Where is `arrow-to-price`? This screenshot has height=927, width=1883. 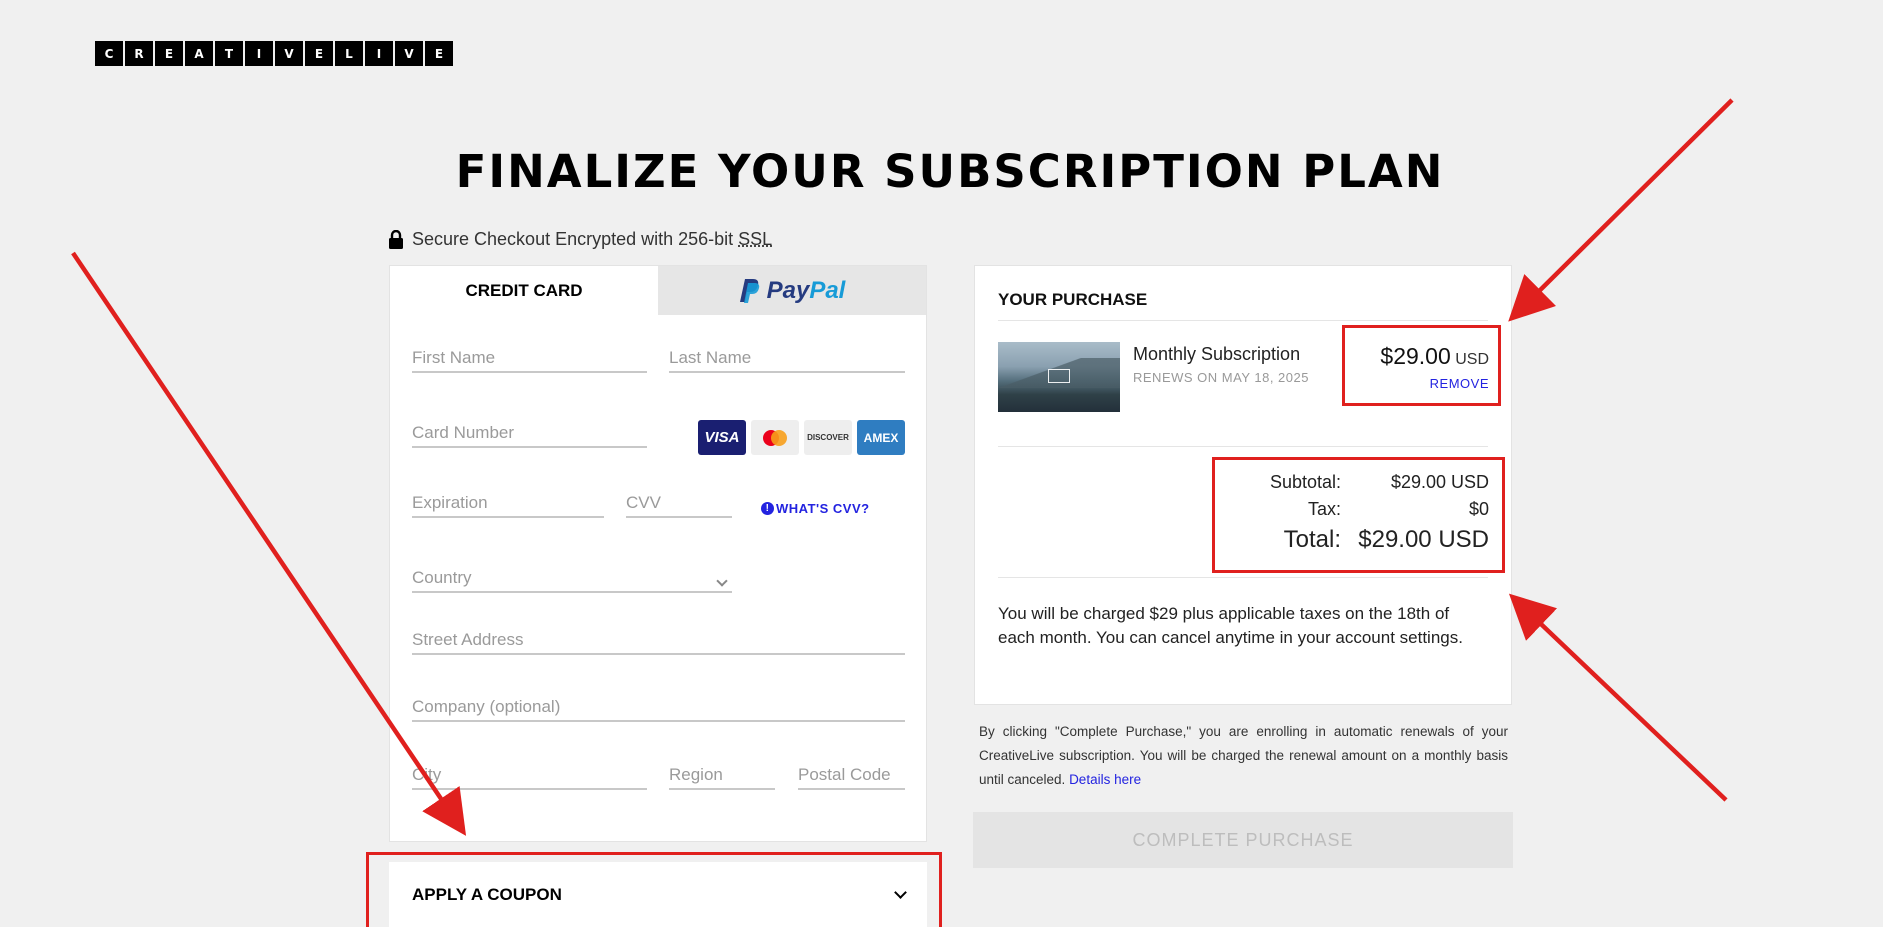
arrow-to-price is located at coordinates (1621, 210).